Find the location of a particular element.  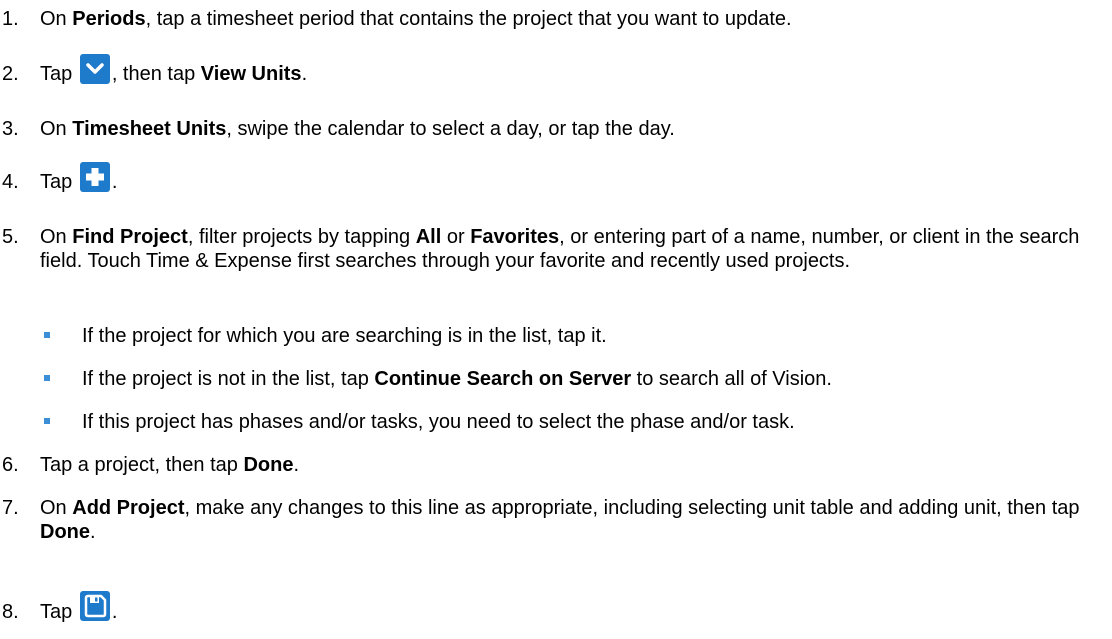

step-number: 5. is located at coordinates (10, 237).